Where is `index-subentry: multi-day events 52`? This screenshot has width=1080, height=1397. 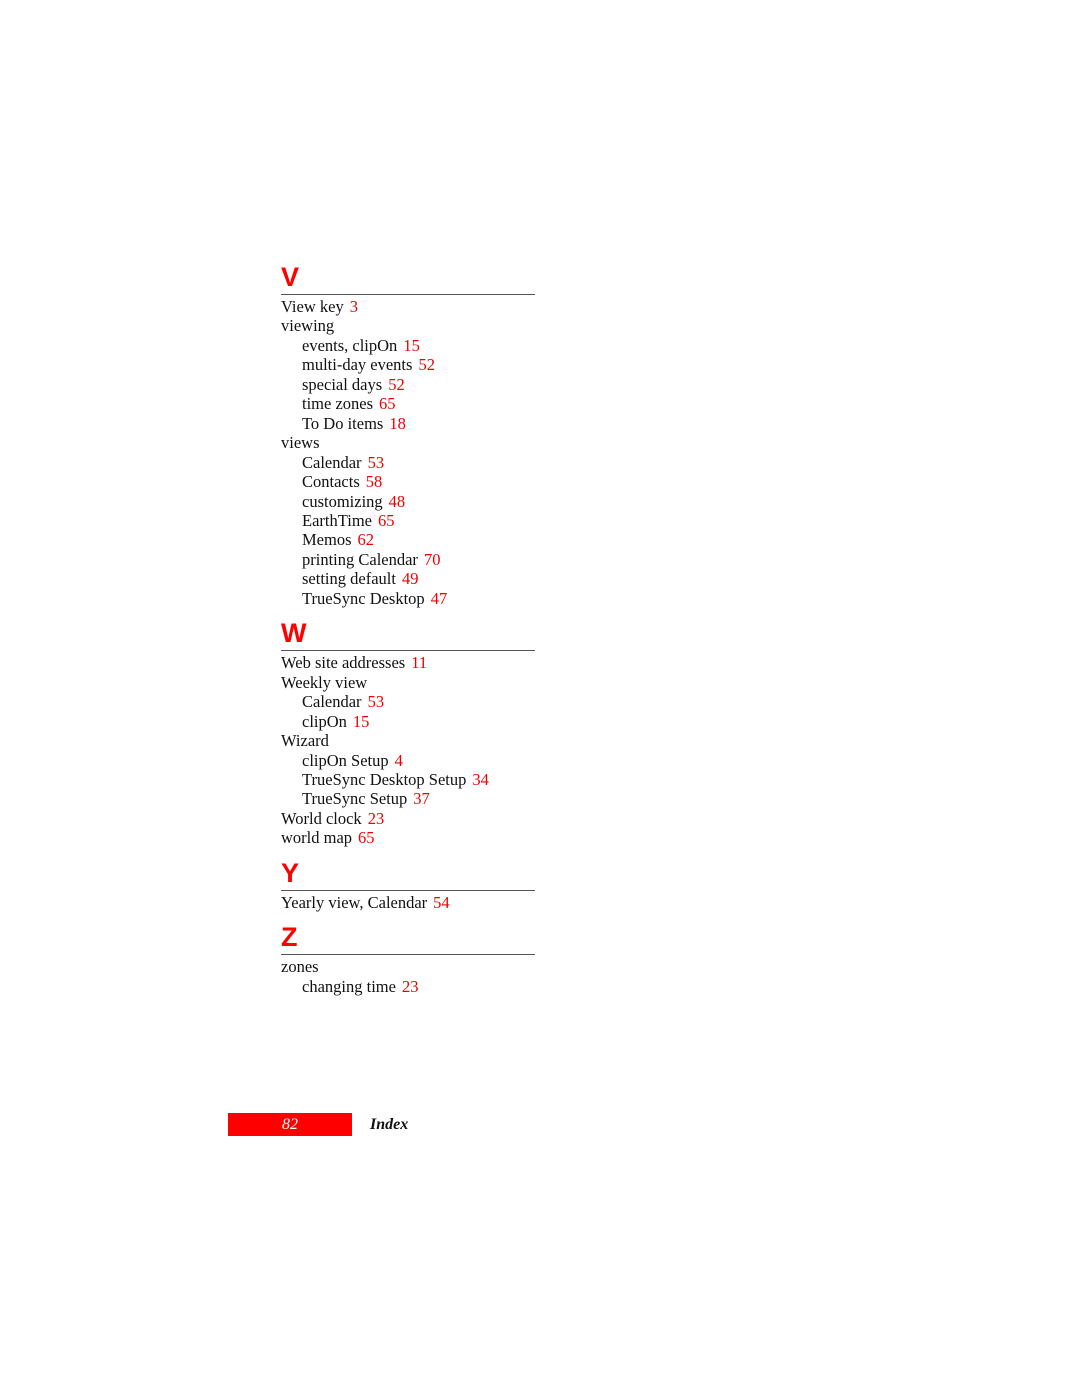 index-subentry: multi-day events 52 is located at coordinates (408, 364).